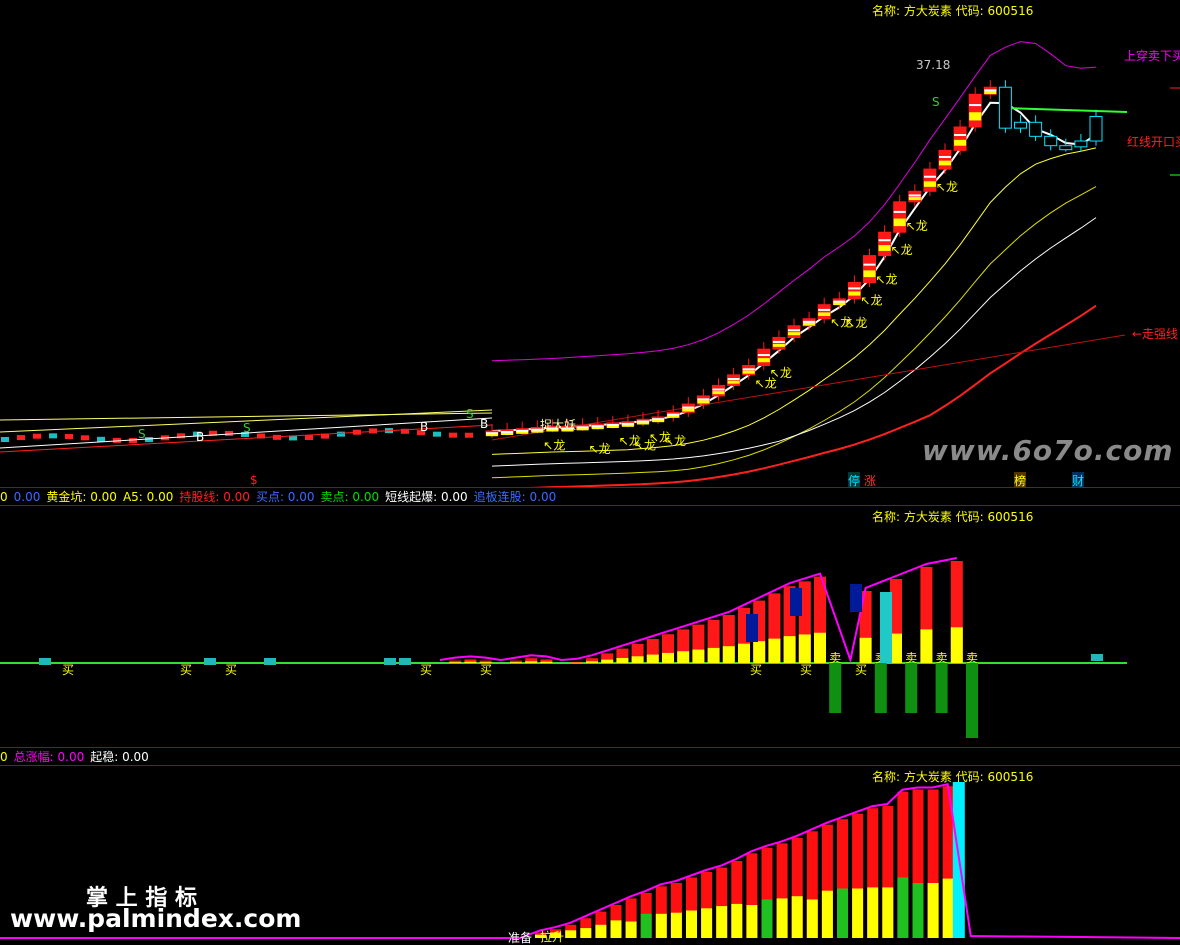  What do you see at coordinates (49, 757) in the screenshot?
I see `legend-item-1: 总涨幅: 0.00` at bounding box center [49, 757].